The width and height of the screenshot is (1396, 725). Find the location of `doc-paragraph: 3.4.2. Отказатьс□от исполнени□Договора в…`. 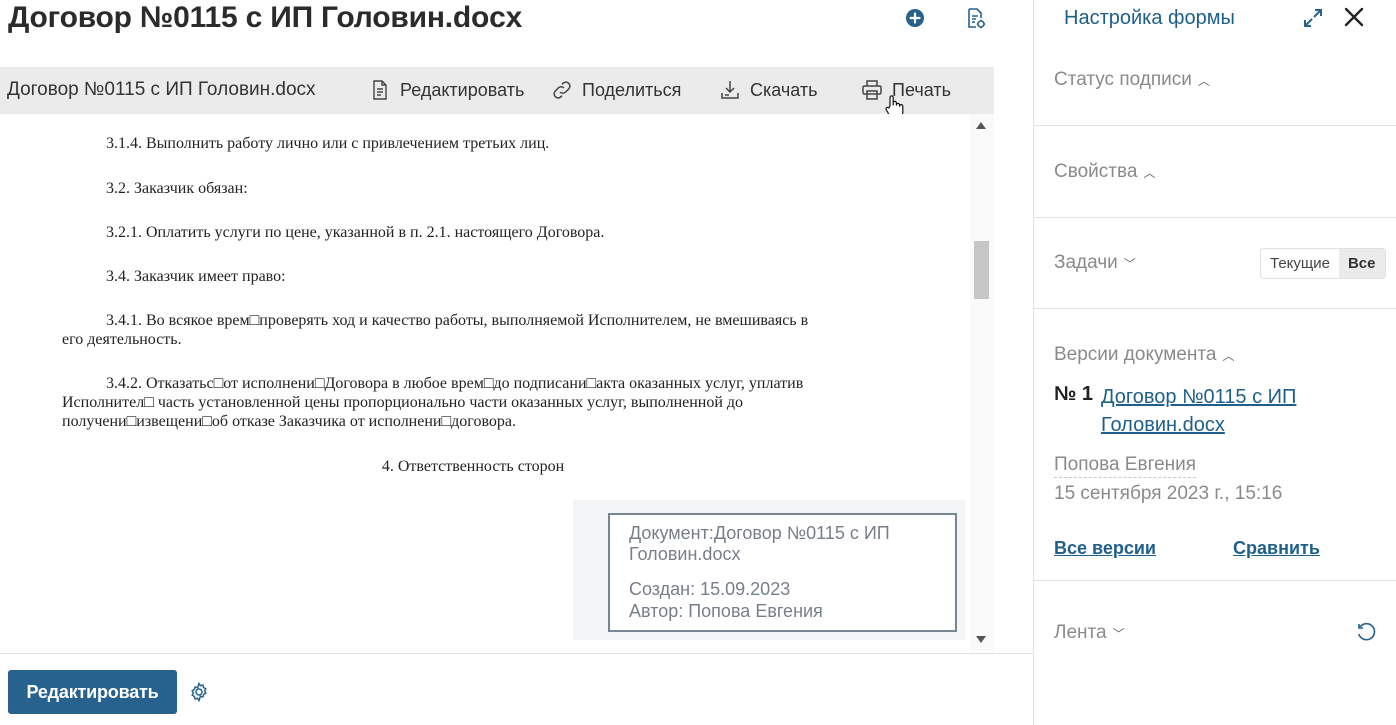

doc-paragraph: 3.4.2. Отказатьс□от исполнени□Договора в… is located at coordinates (433, 402).